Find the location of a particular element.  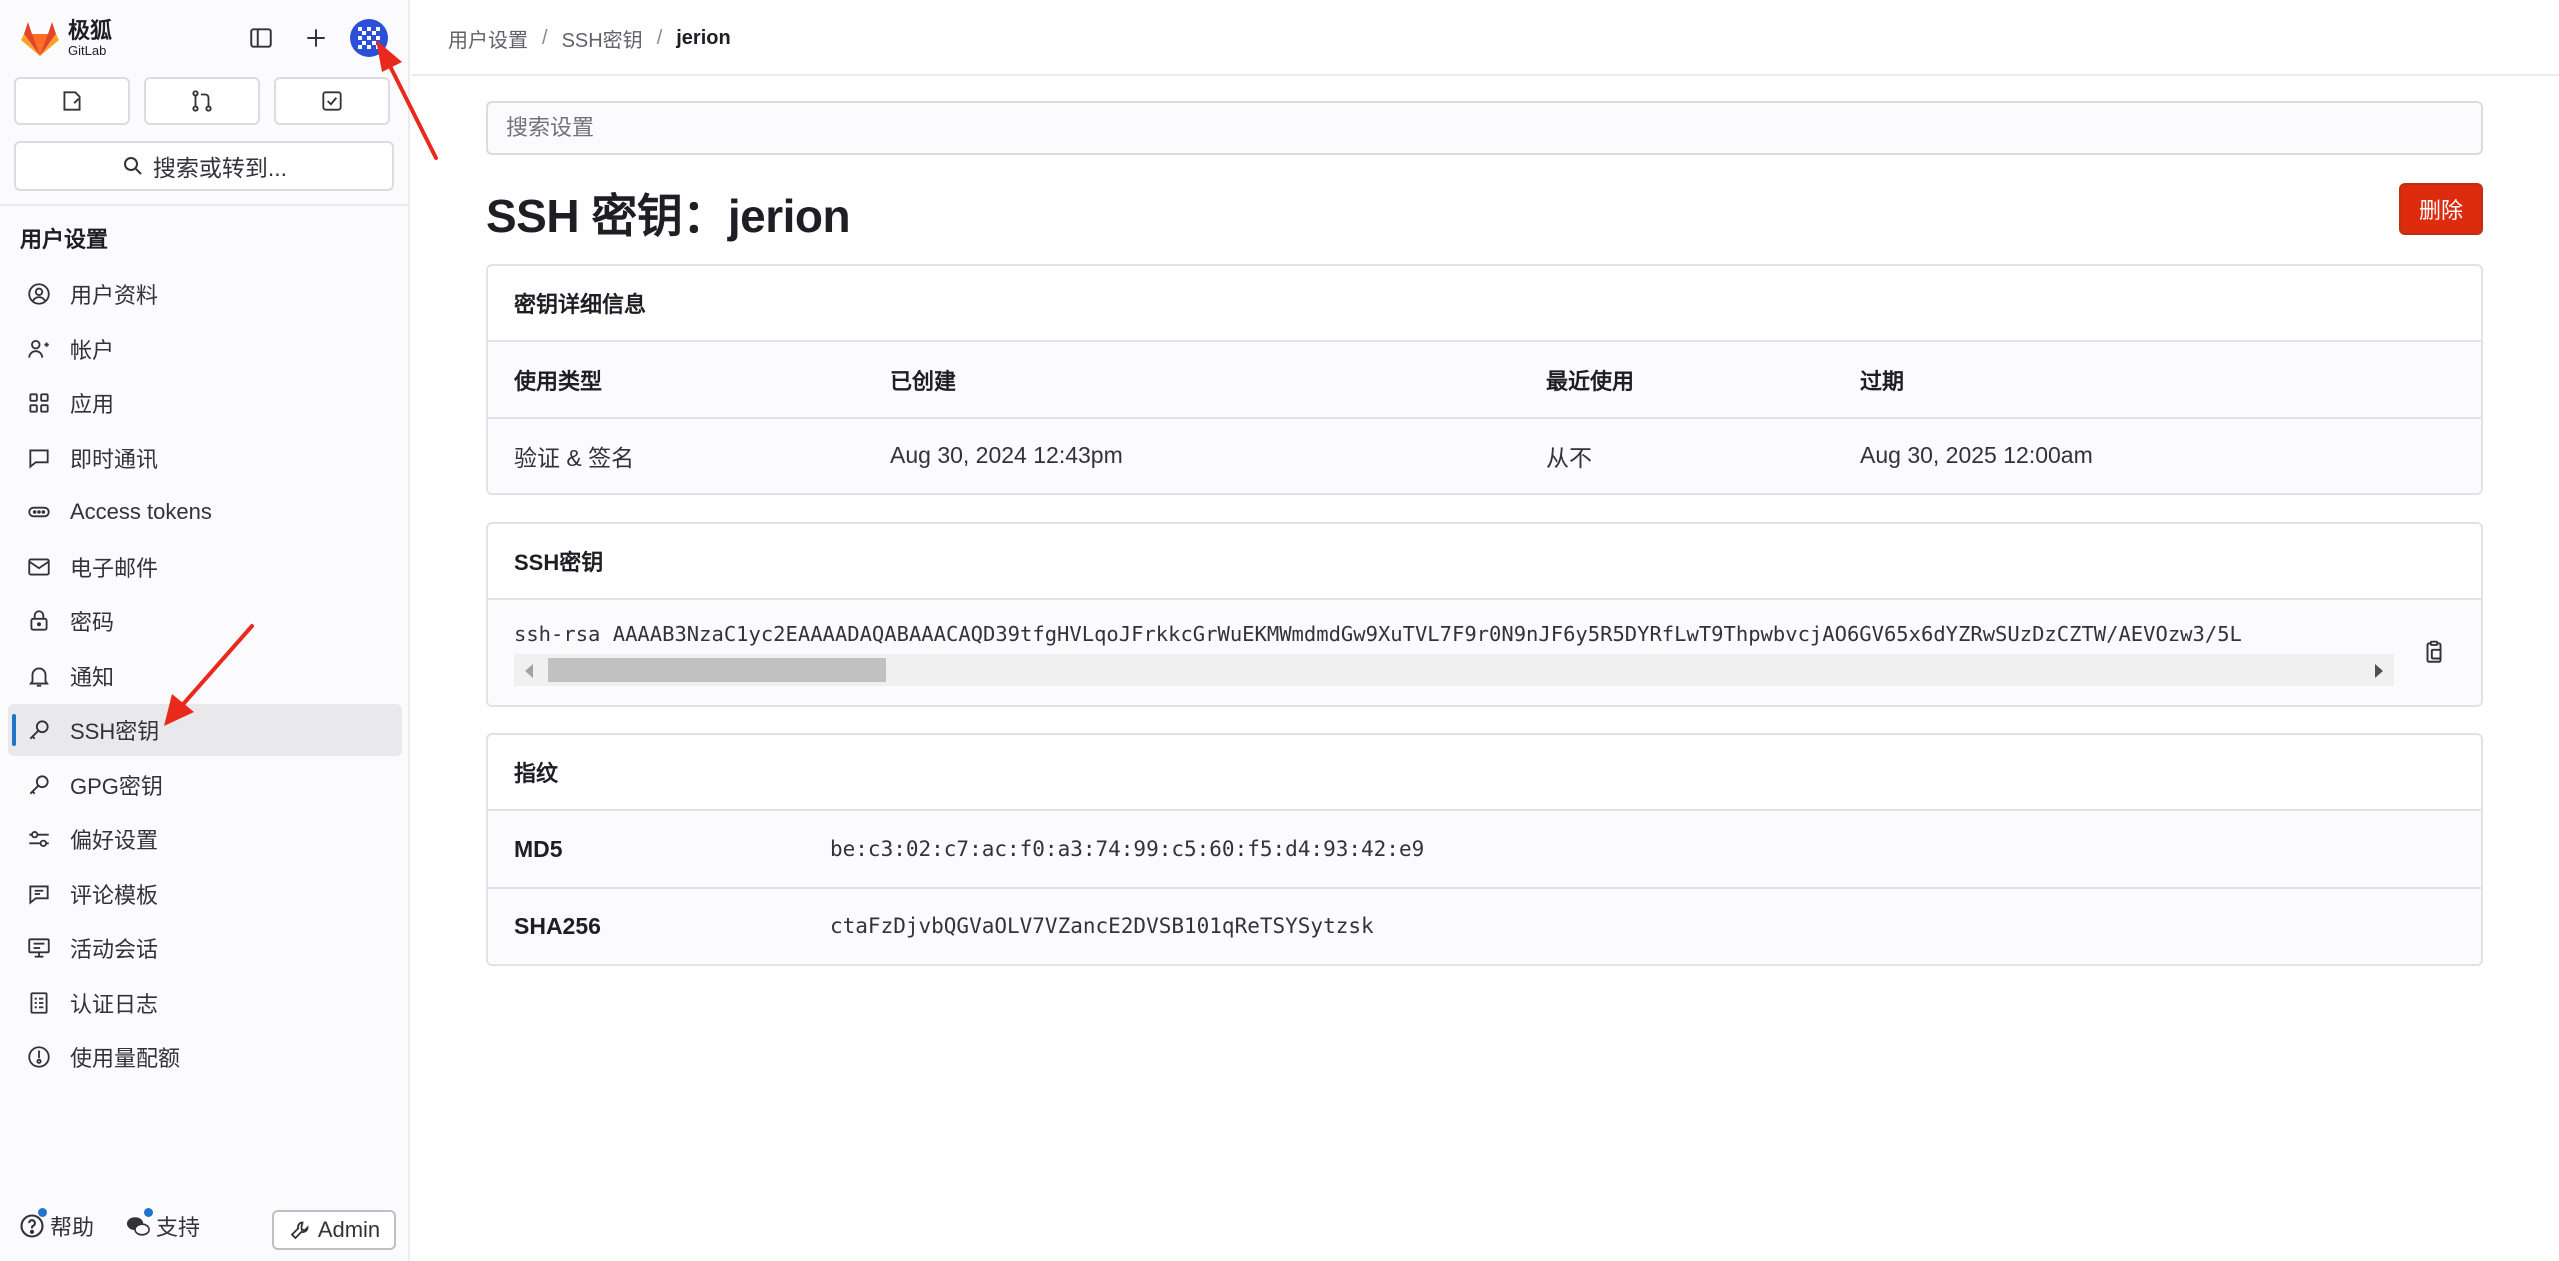

fingerprints-header: 指纹 is located at coordinates (1484, 773).